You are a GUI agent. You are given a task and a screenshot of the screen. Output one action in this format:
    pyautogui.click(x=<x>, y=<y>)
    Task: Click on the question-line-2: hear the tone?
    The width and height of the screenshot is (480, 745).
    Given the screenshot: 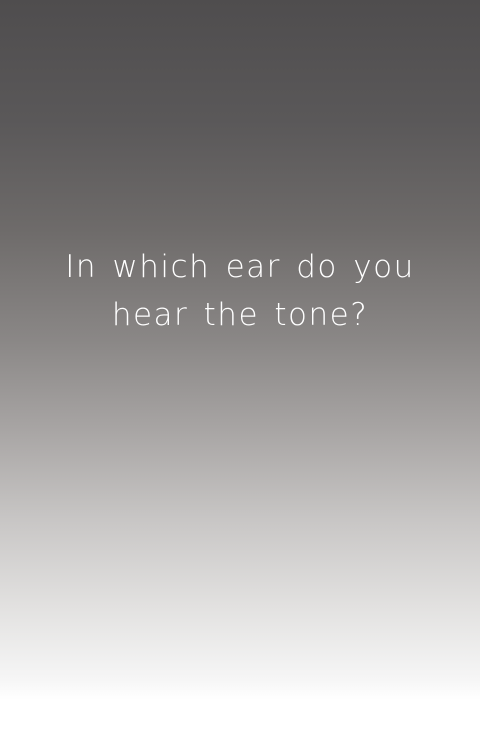 What is the action you would take?
    pyautogui.click(x=240, y=315)
    